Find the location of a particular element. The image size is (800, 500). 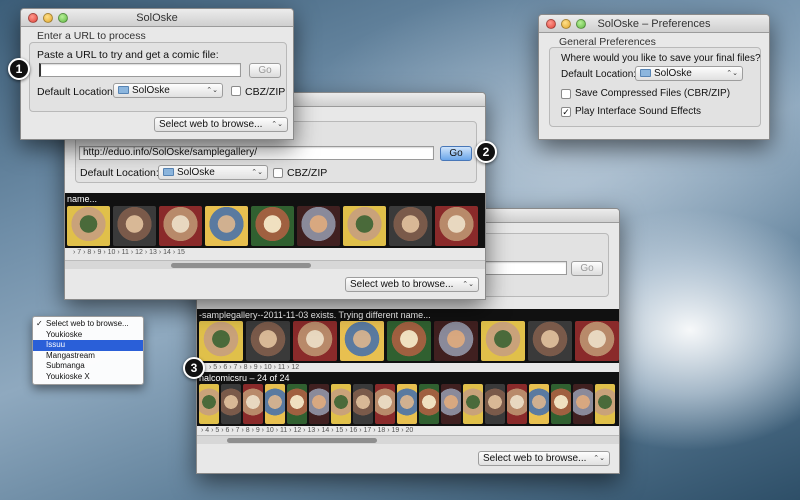

menu-item: Issuu is located at coordinates (88, 345).